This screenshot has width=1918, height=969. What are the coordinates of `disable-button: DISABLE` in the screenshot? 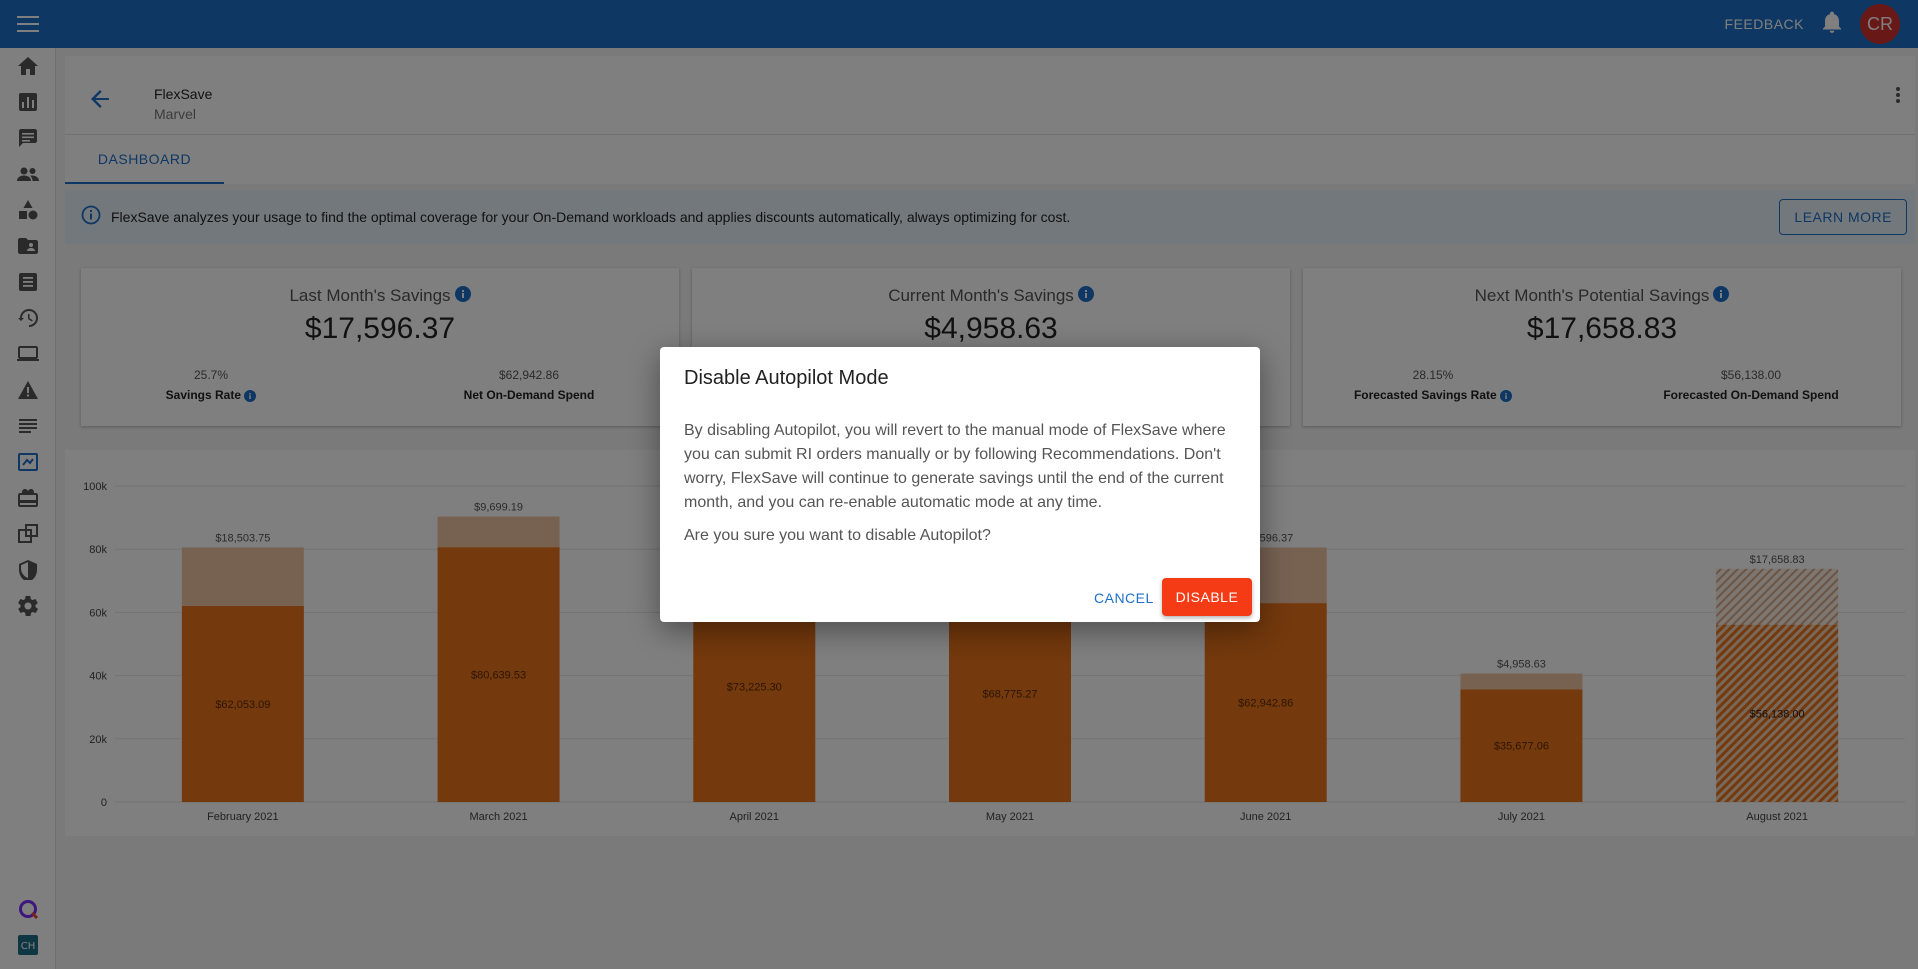 It's located at (1207, 597).